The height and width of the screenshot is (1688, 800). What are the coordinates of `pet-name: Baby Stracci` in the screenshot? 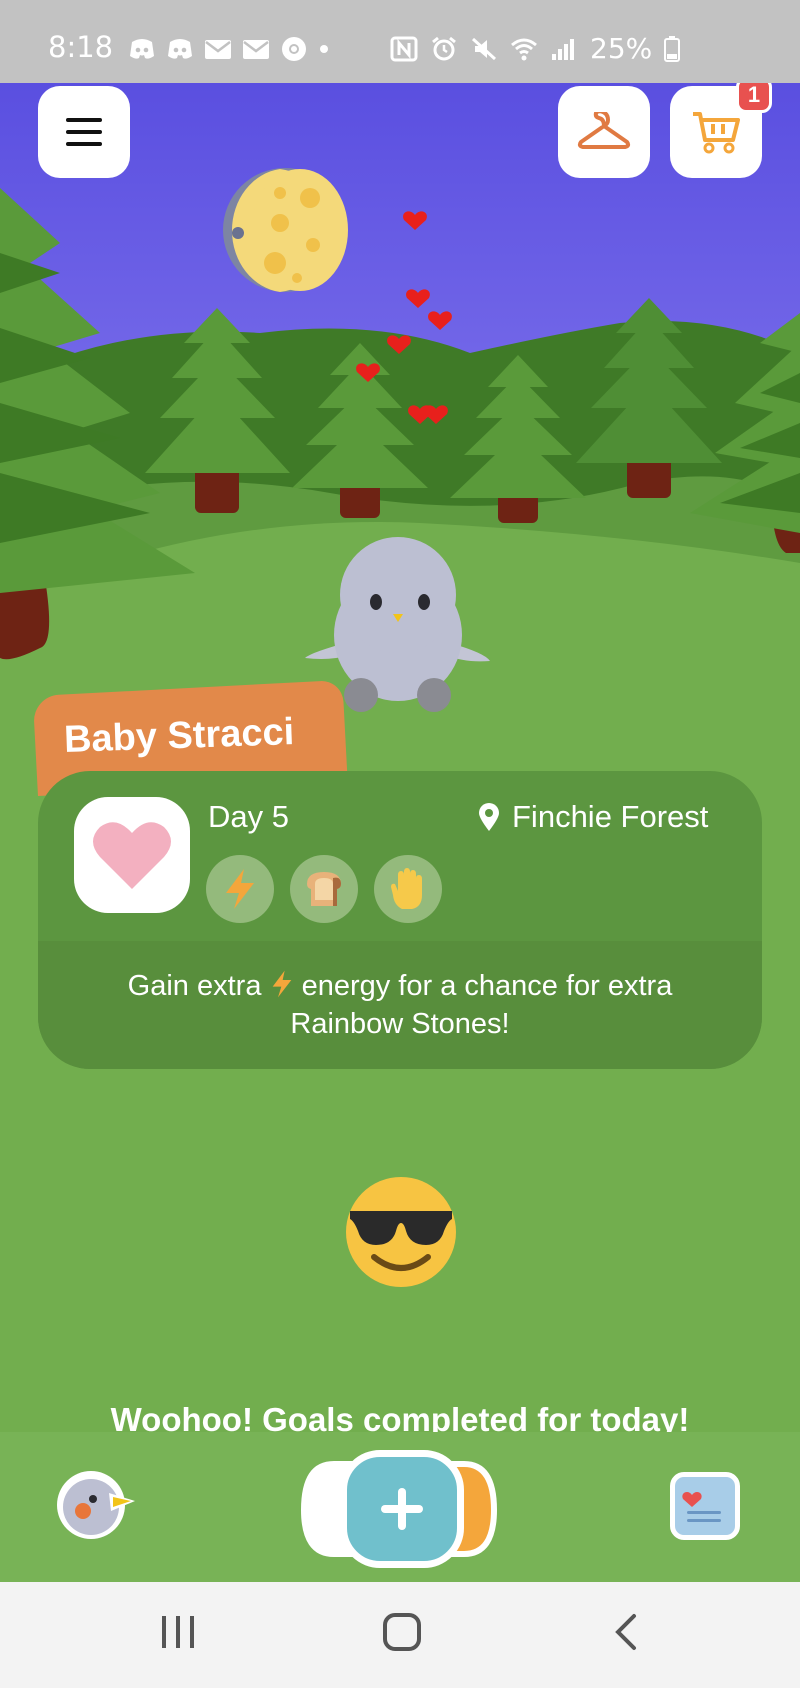 It's located at (179, 736).